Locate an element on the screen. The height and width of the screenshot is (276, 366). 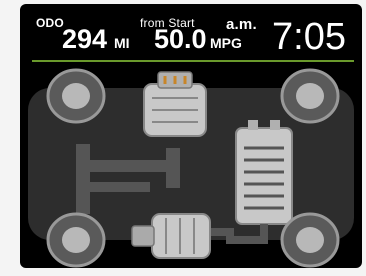
meridiem-label: a.m. is located at coordinates (241, 24).